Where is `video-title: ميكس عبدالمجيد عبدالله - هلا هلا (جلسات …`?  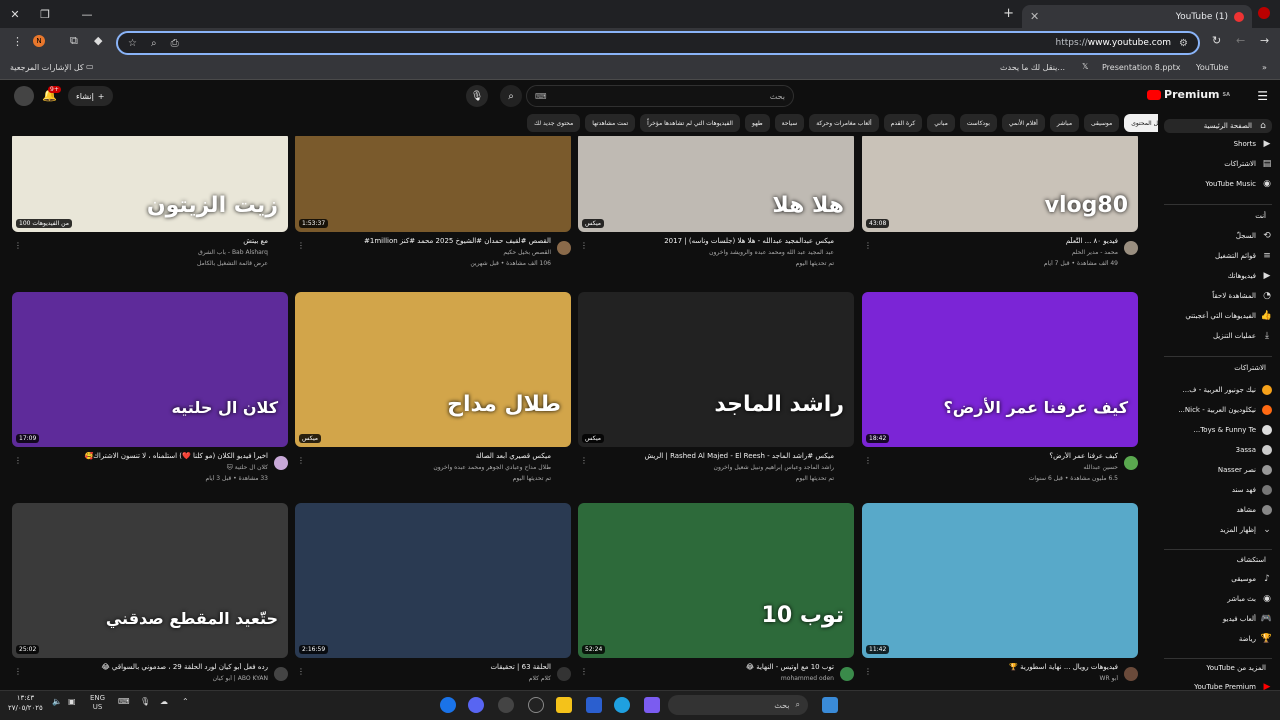
video-title: ميكس عبدالمجيد عبدالله - هلا هلا (جلسات … is located at coordinates (716, 242).